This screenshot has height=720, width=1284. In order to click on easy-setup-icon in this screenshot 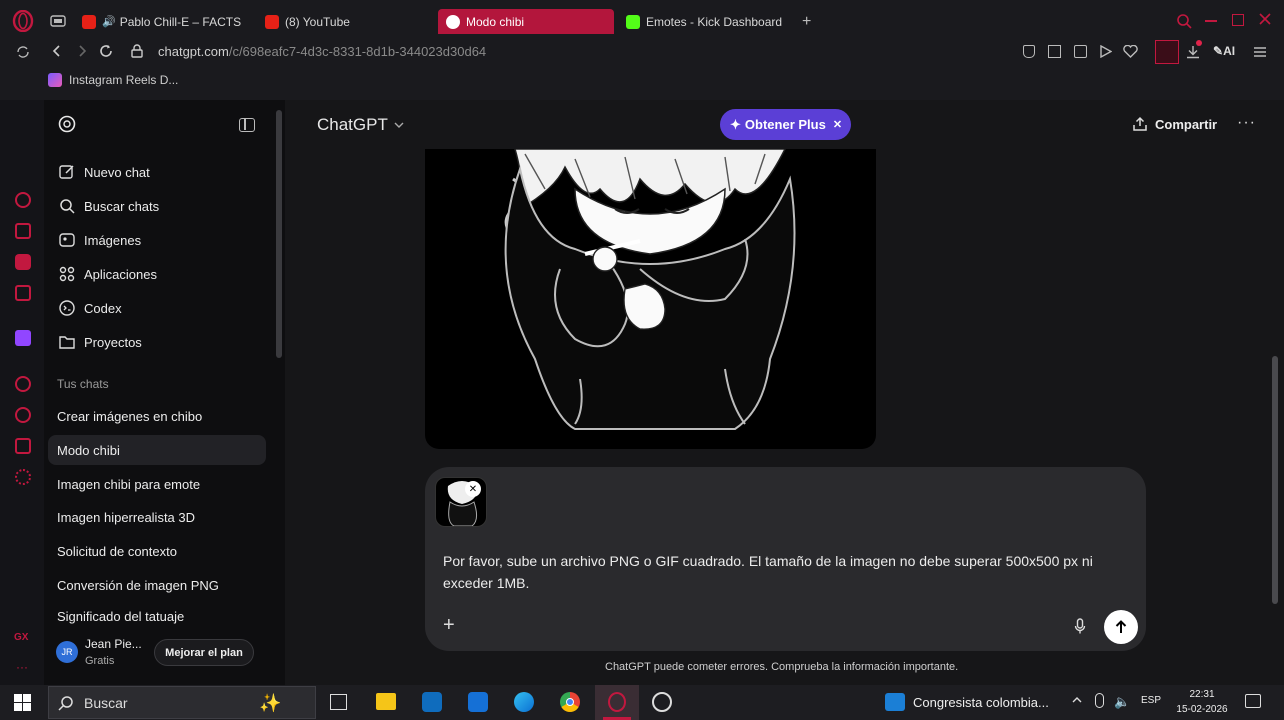, I will do `click(1260, 52)`.